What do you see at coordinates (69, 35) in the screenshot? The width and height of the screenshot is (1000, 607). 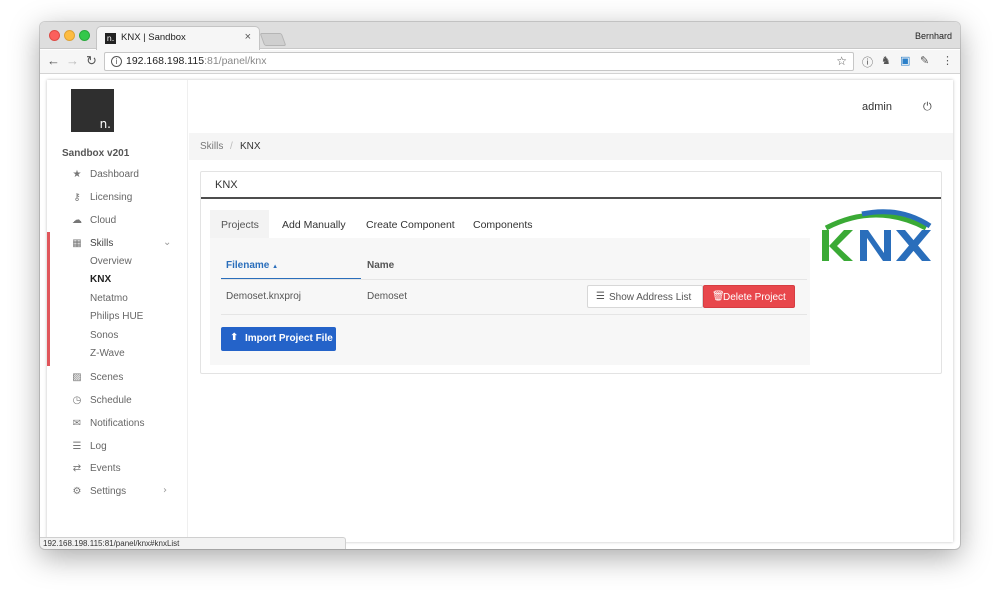 I see `minimize-window-button` at bounding box center [69, 35].